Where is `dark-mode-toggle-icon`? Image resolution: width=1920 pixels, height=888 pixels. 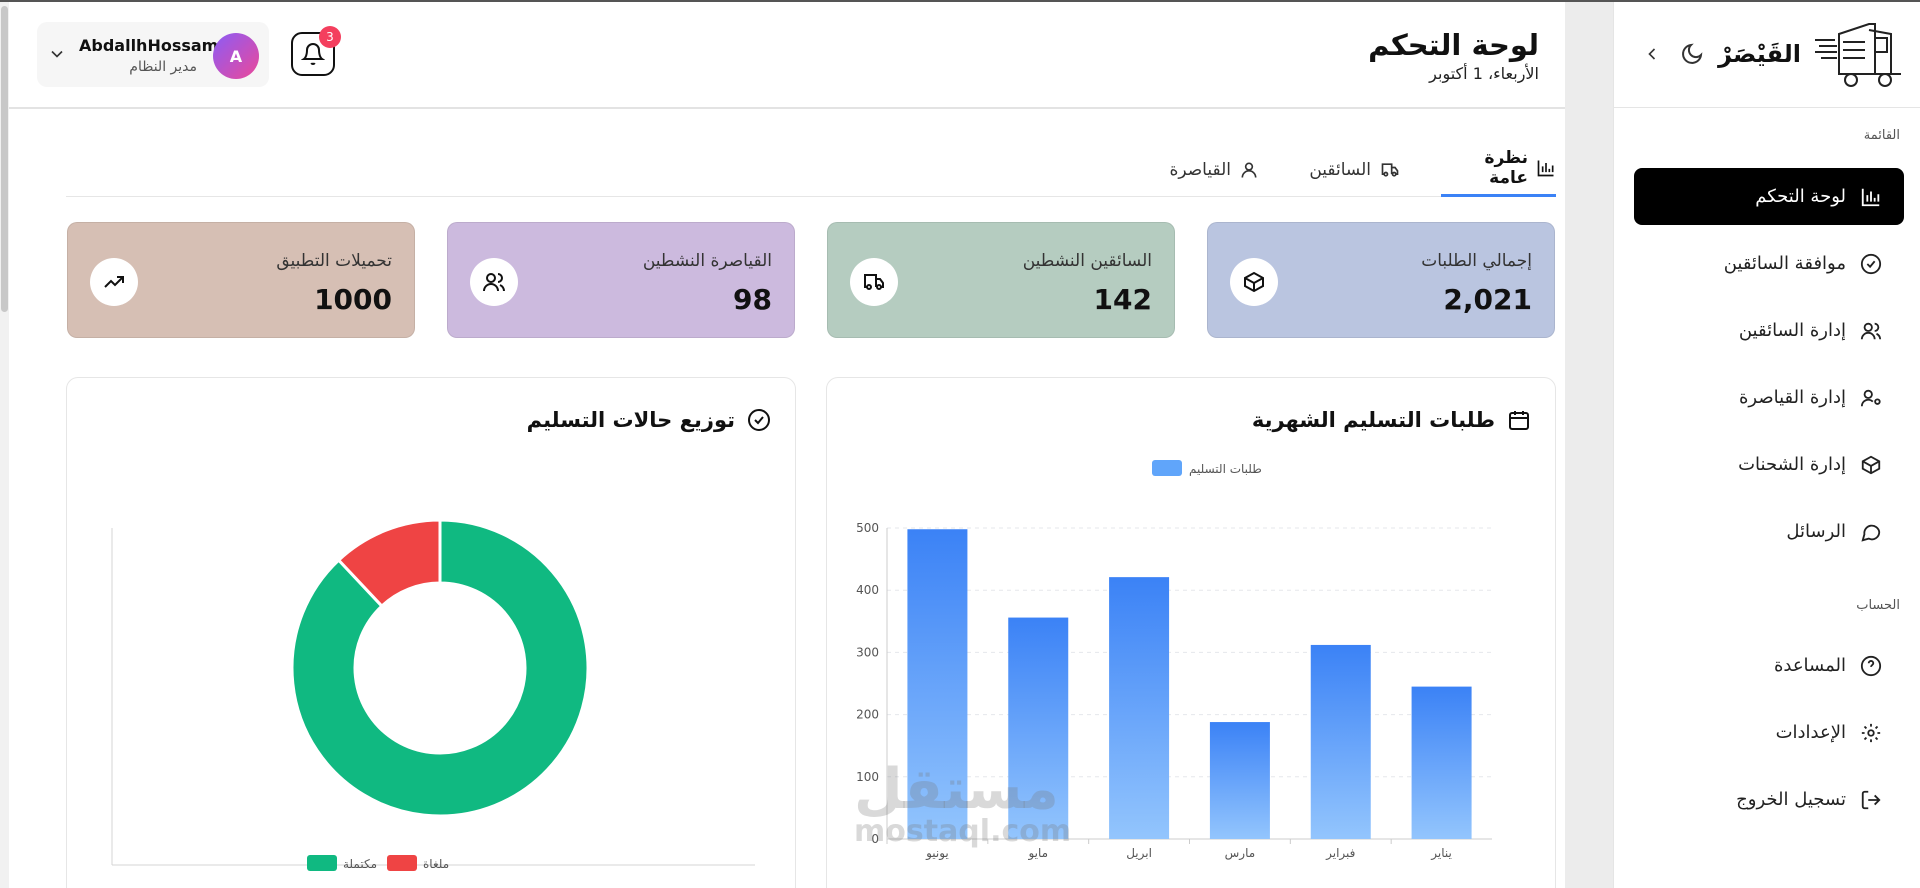 dark-mode-toggle-icon is located at coordinates (1692, 54).